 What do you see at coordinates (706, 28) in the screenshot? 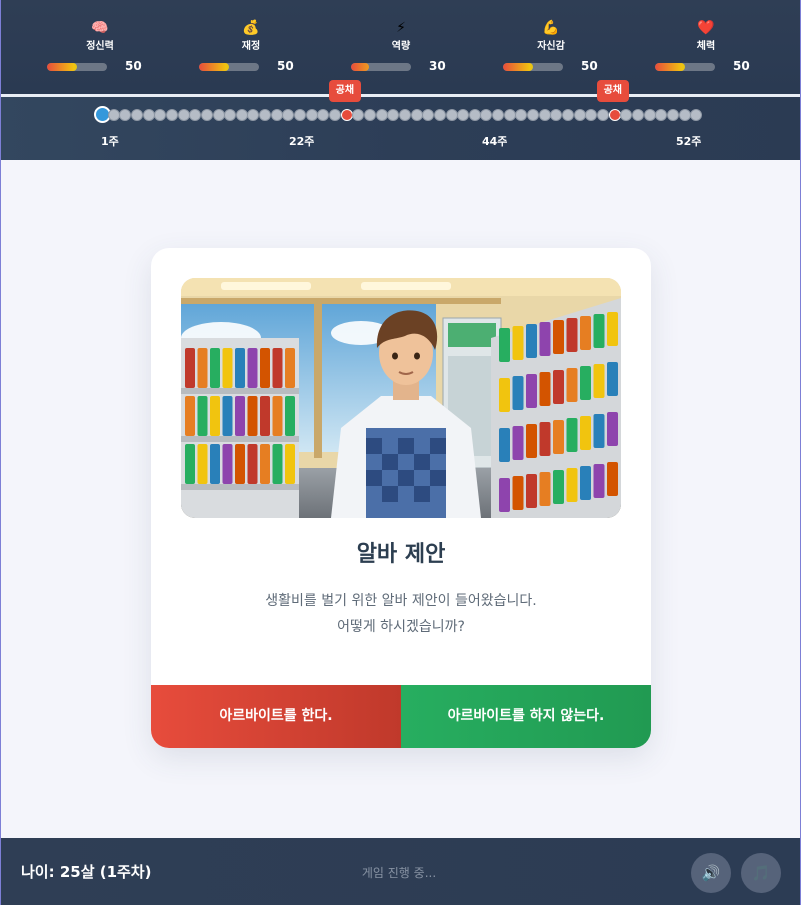
I see `heart-icon: ❤️` at bounding box center [706, 28].